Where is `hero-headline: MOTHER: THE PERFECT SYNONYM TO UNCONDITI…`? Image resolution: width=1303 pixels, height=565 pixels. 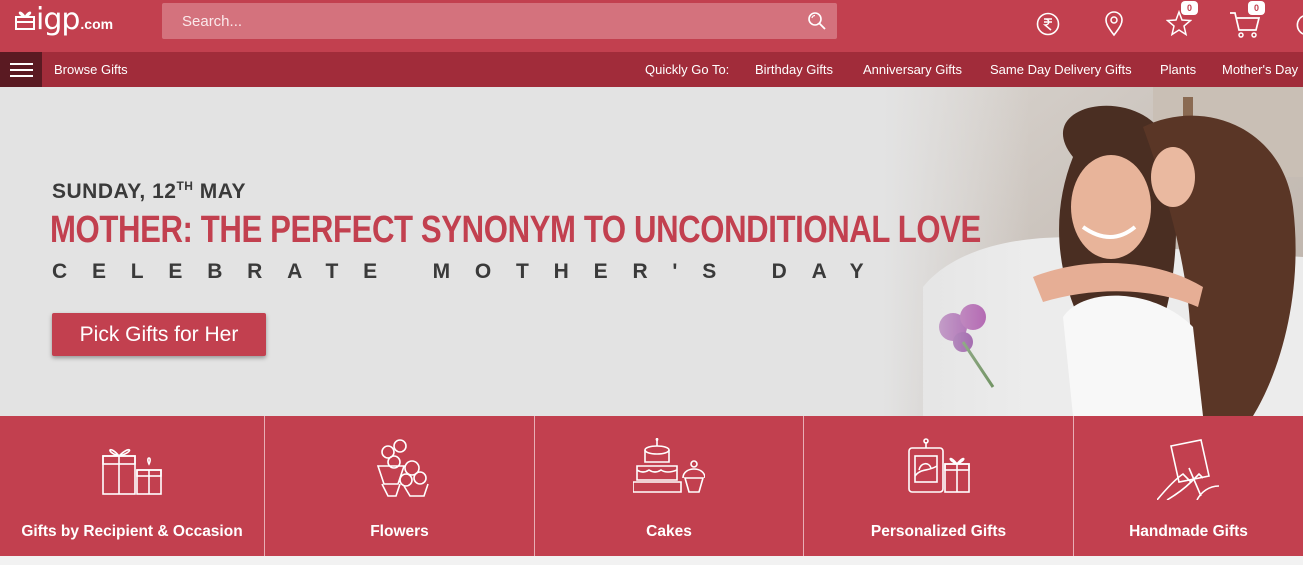 hero-headline: MOTHER: THE PERFECT SYNONYM TO UNCONDITI… is located at coordinates (515, 230).